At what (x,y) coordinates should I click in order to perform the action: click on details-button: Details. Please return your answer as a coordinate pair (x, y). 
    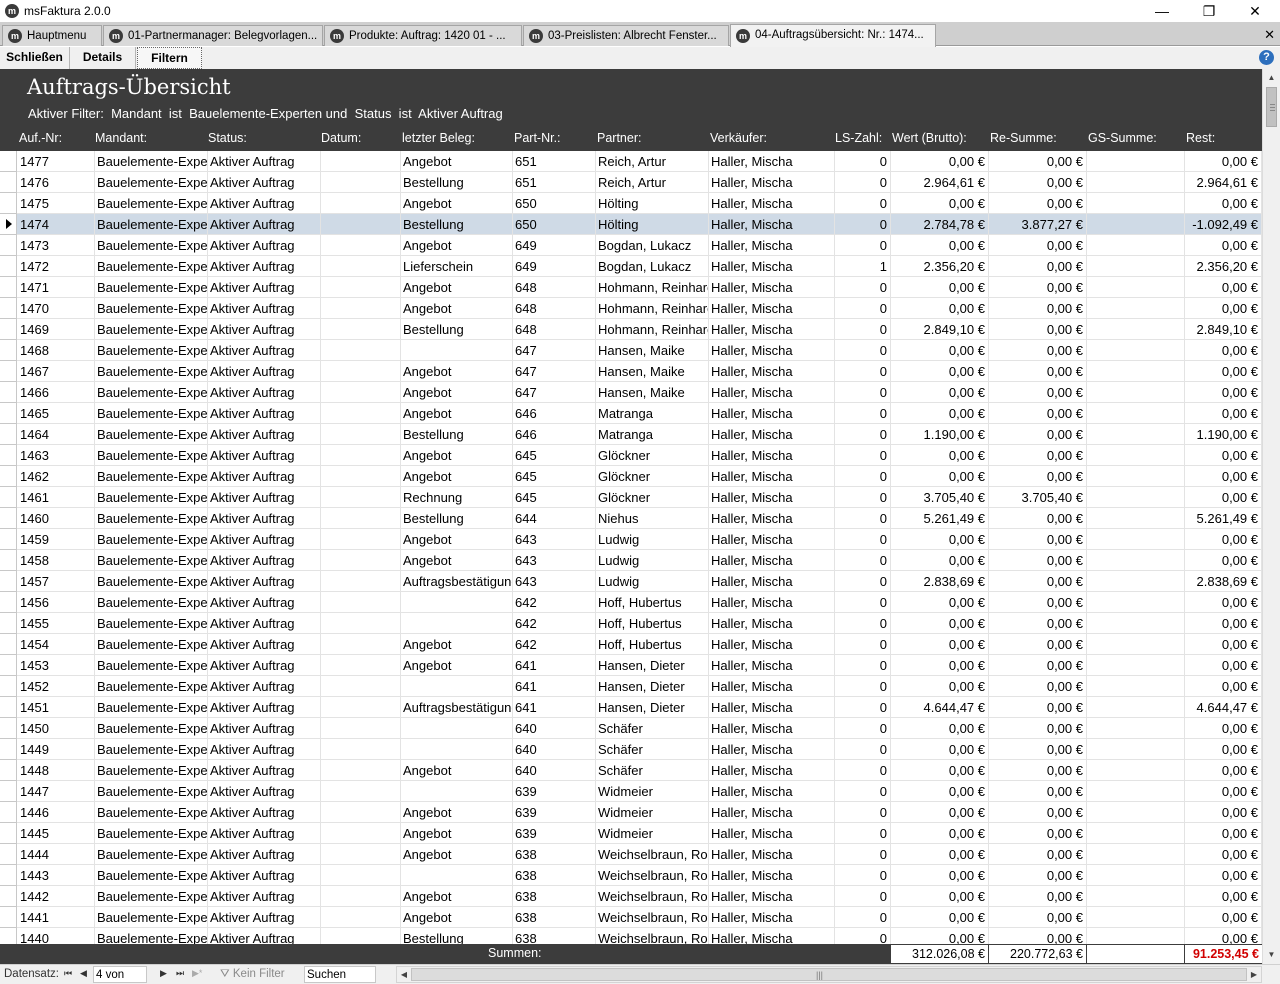
    Looking at the image, I should click on (103, 58).